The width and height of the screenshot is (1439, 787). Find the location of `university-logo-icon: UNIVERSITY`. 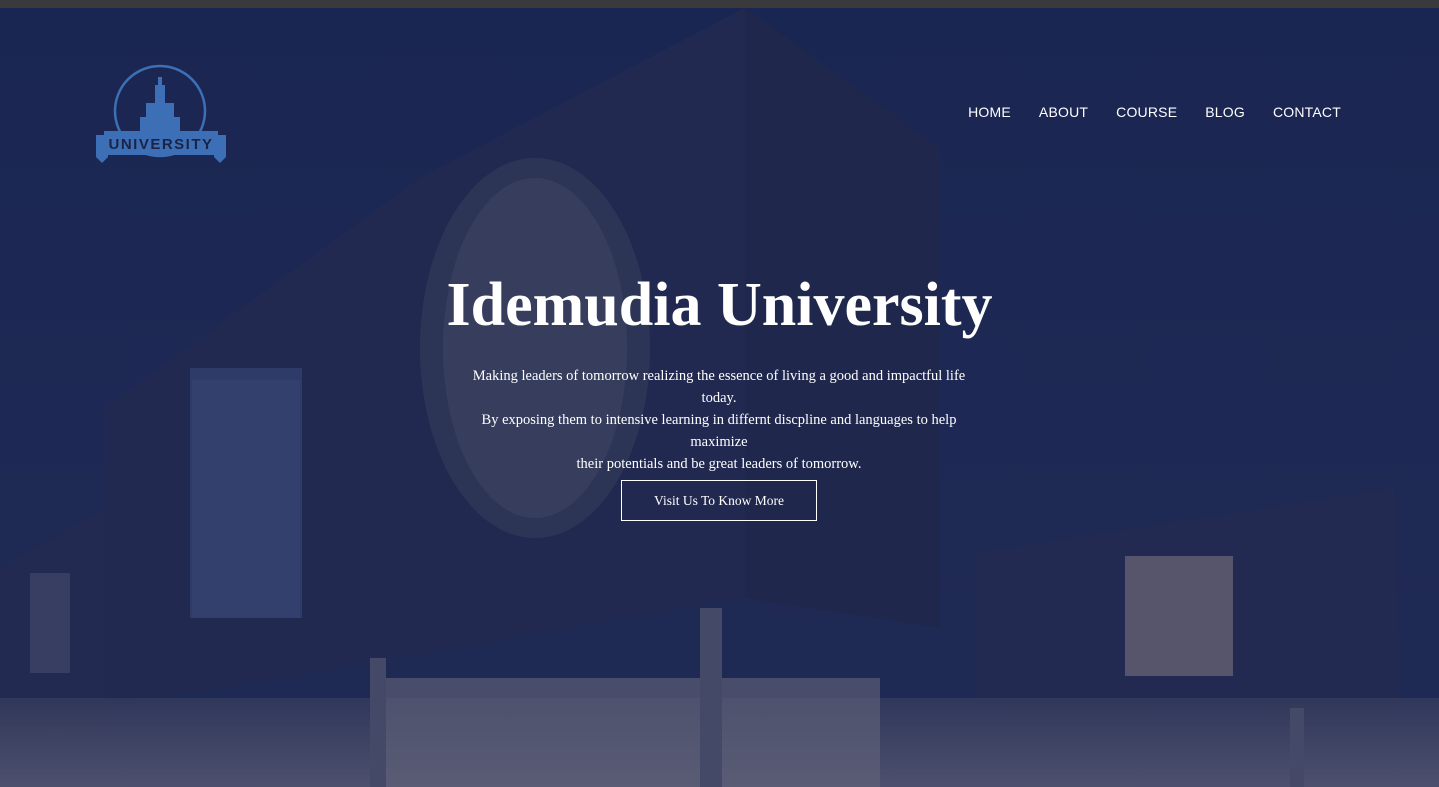

university-logo-icon: UNIVERSITY is located at coordinates (161, 113).